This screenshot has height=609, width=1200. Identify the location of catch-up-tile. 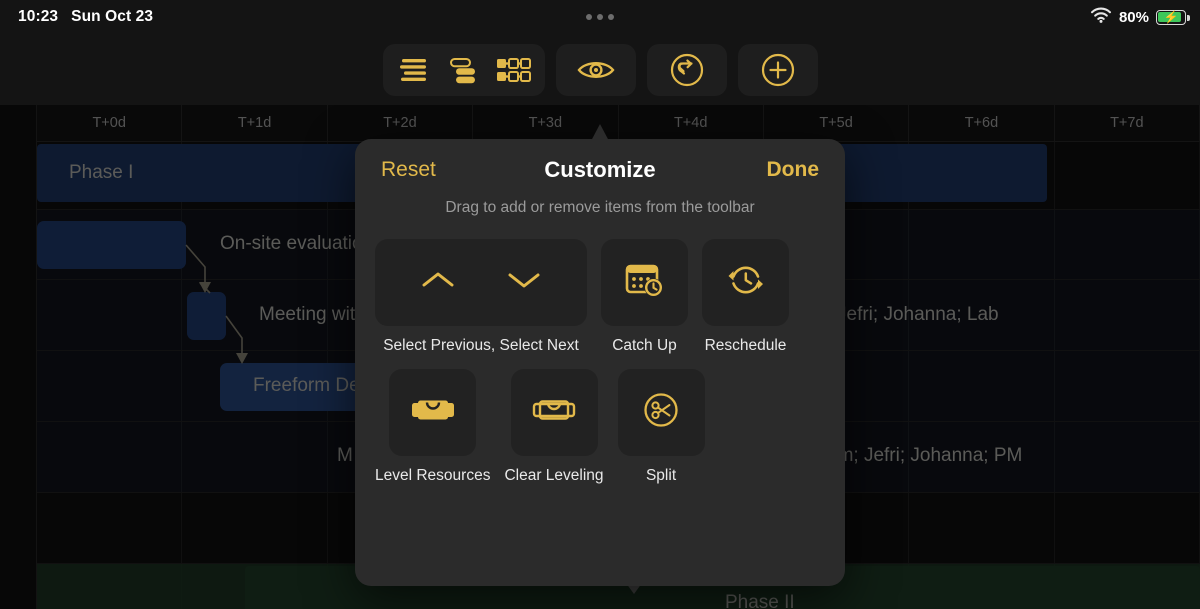
(644, 282).